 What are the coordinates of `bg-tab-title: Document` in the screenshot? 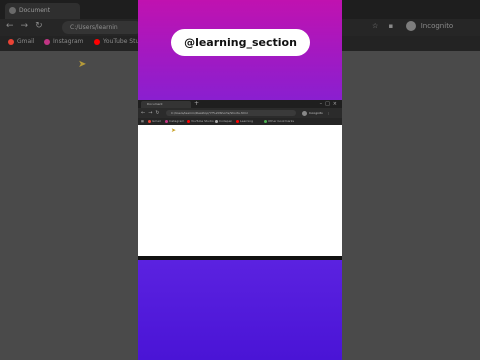 It's located at (35, 10).